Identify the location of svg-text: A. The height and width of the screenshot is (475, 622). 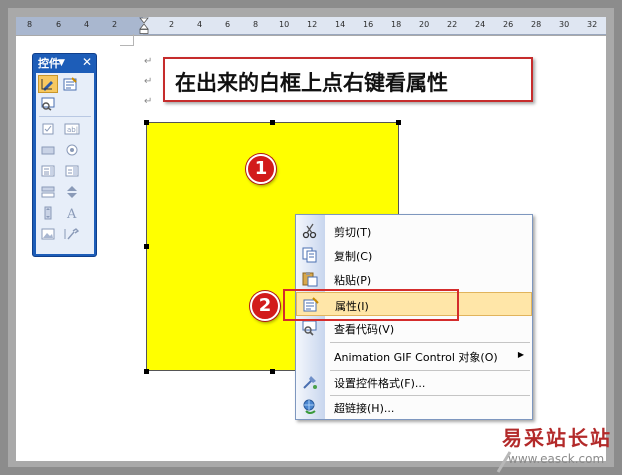
(71, 213).